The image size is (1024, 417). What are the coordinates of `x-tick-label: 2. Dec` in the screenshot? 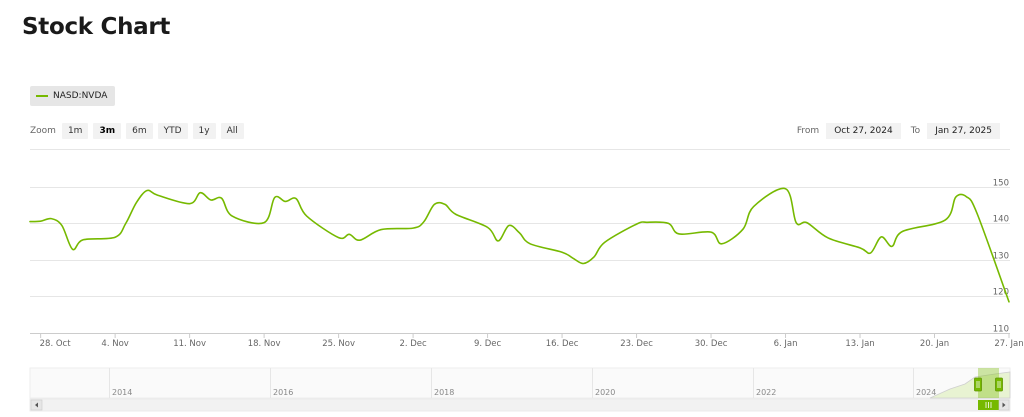 It's located at (413, 344).